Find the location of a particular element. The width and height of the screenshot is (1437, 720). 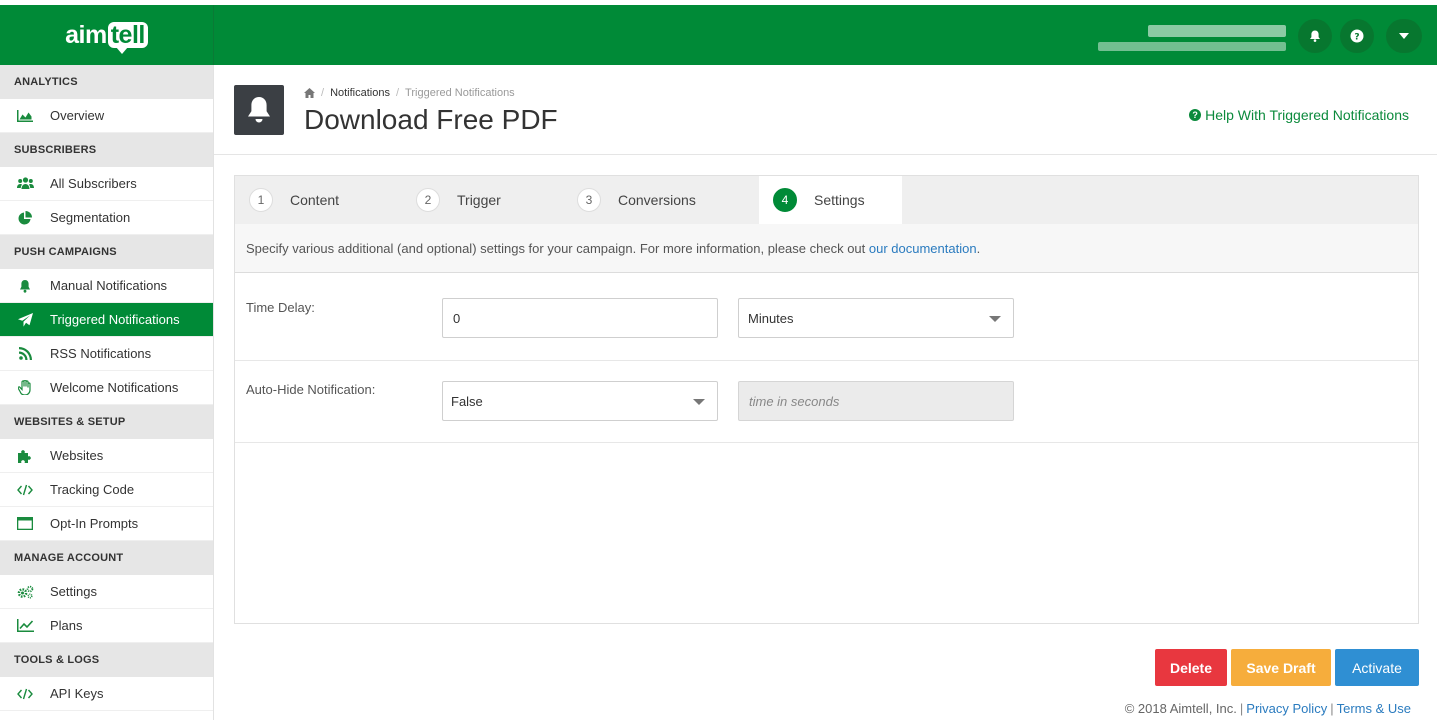

sidebar-item-label: Plans is located at coordinates (66, 625).